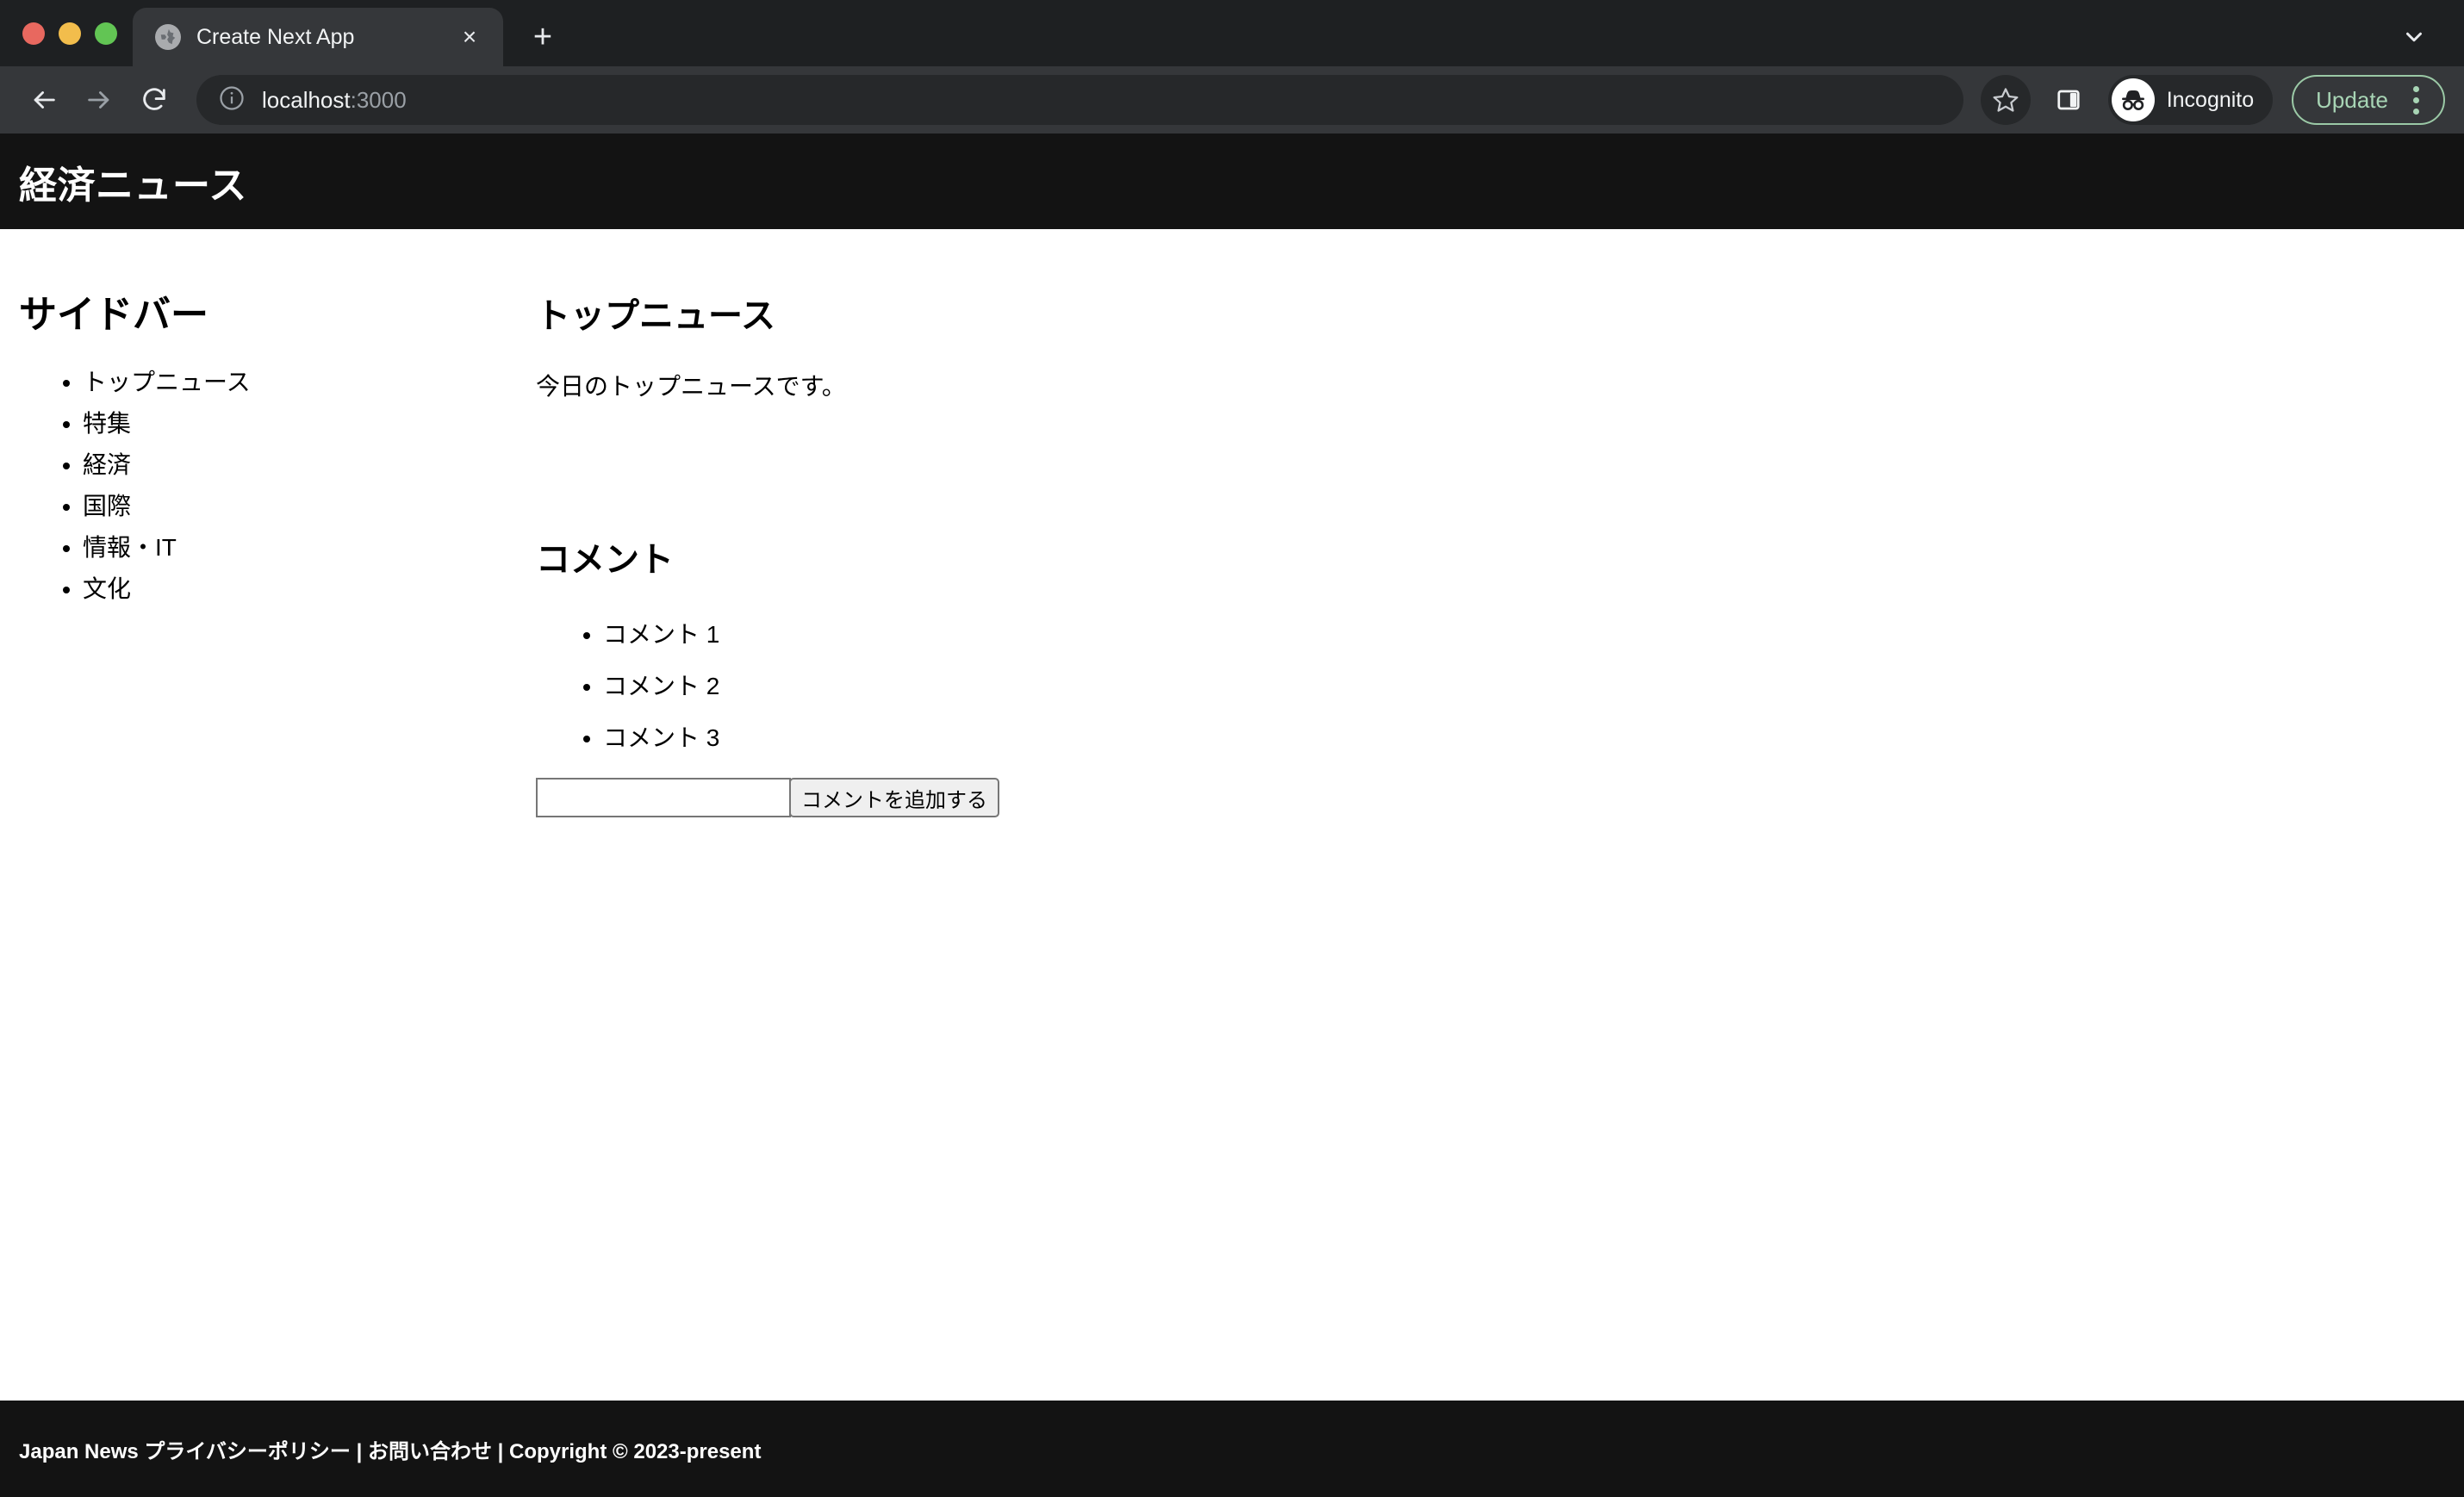 The image size is (2464, 1497). Describe the element at coordinates (2211, 99) in the screenshot. I see `profile-label: Incognito` at that location.